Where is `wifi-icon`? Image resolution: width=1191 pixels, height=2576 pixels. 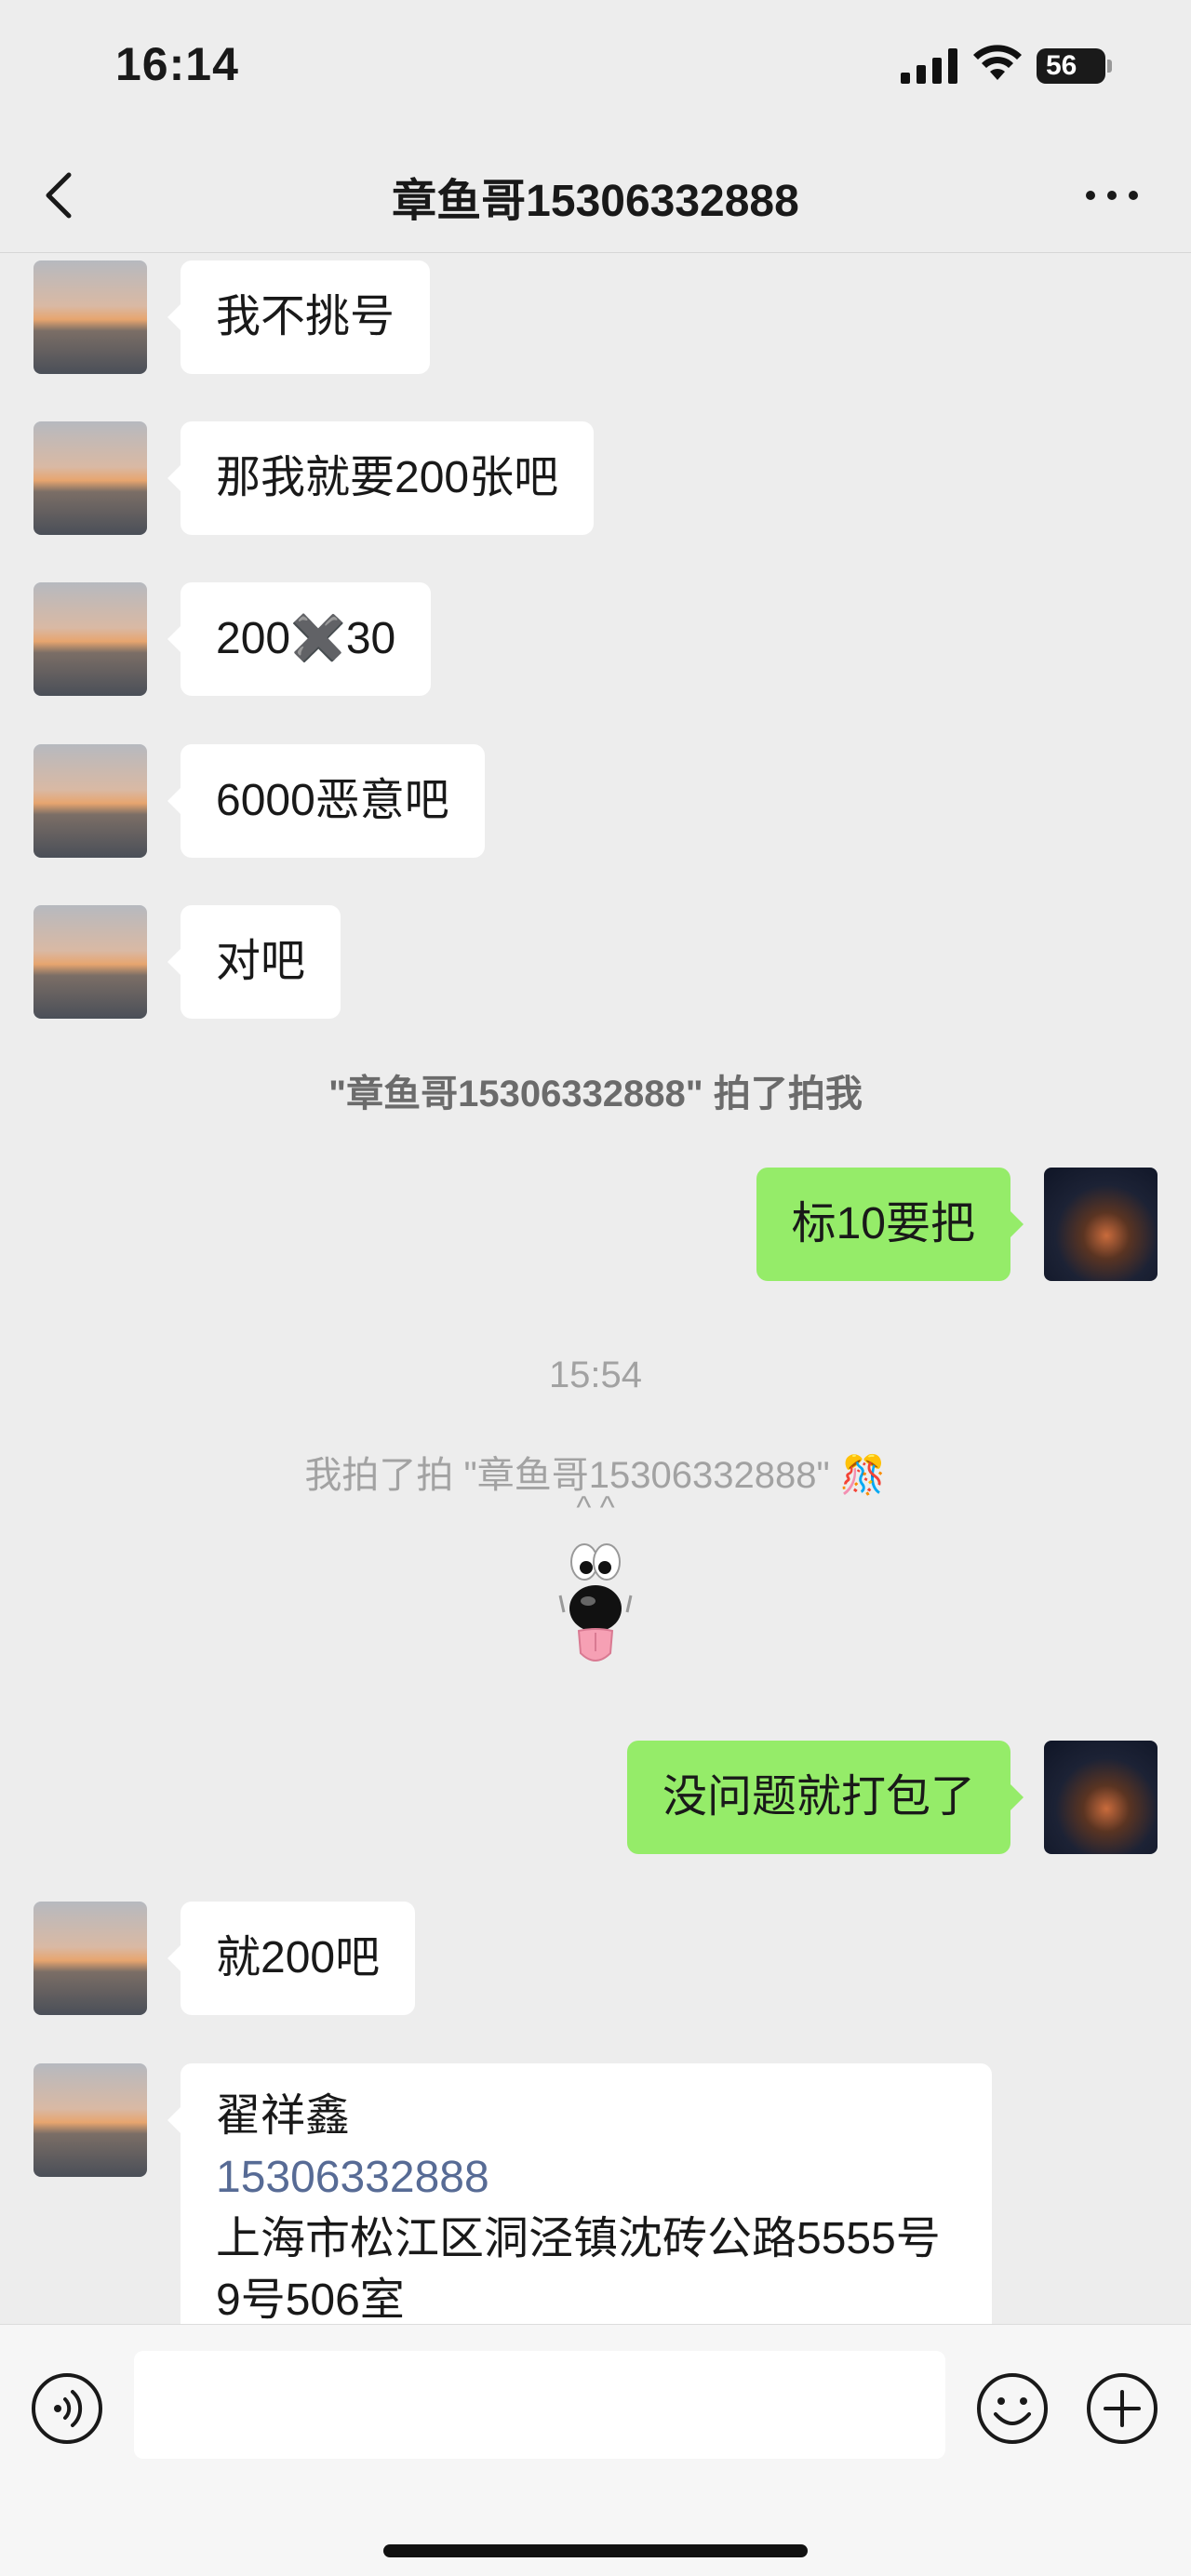
wifi-icon is located at coordinates (997, 62).